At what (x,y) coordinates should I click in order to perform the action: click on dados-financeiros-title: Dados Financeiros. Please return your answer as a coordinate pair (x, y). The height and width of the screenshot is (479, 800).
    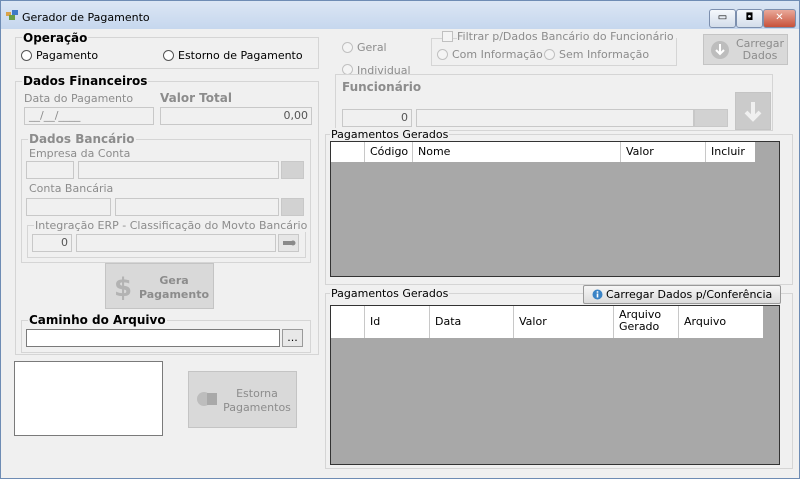
    Looking at the image, I should click on (85, 81).